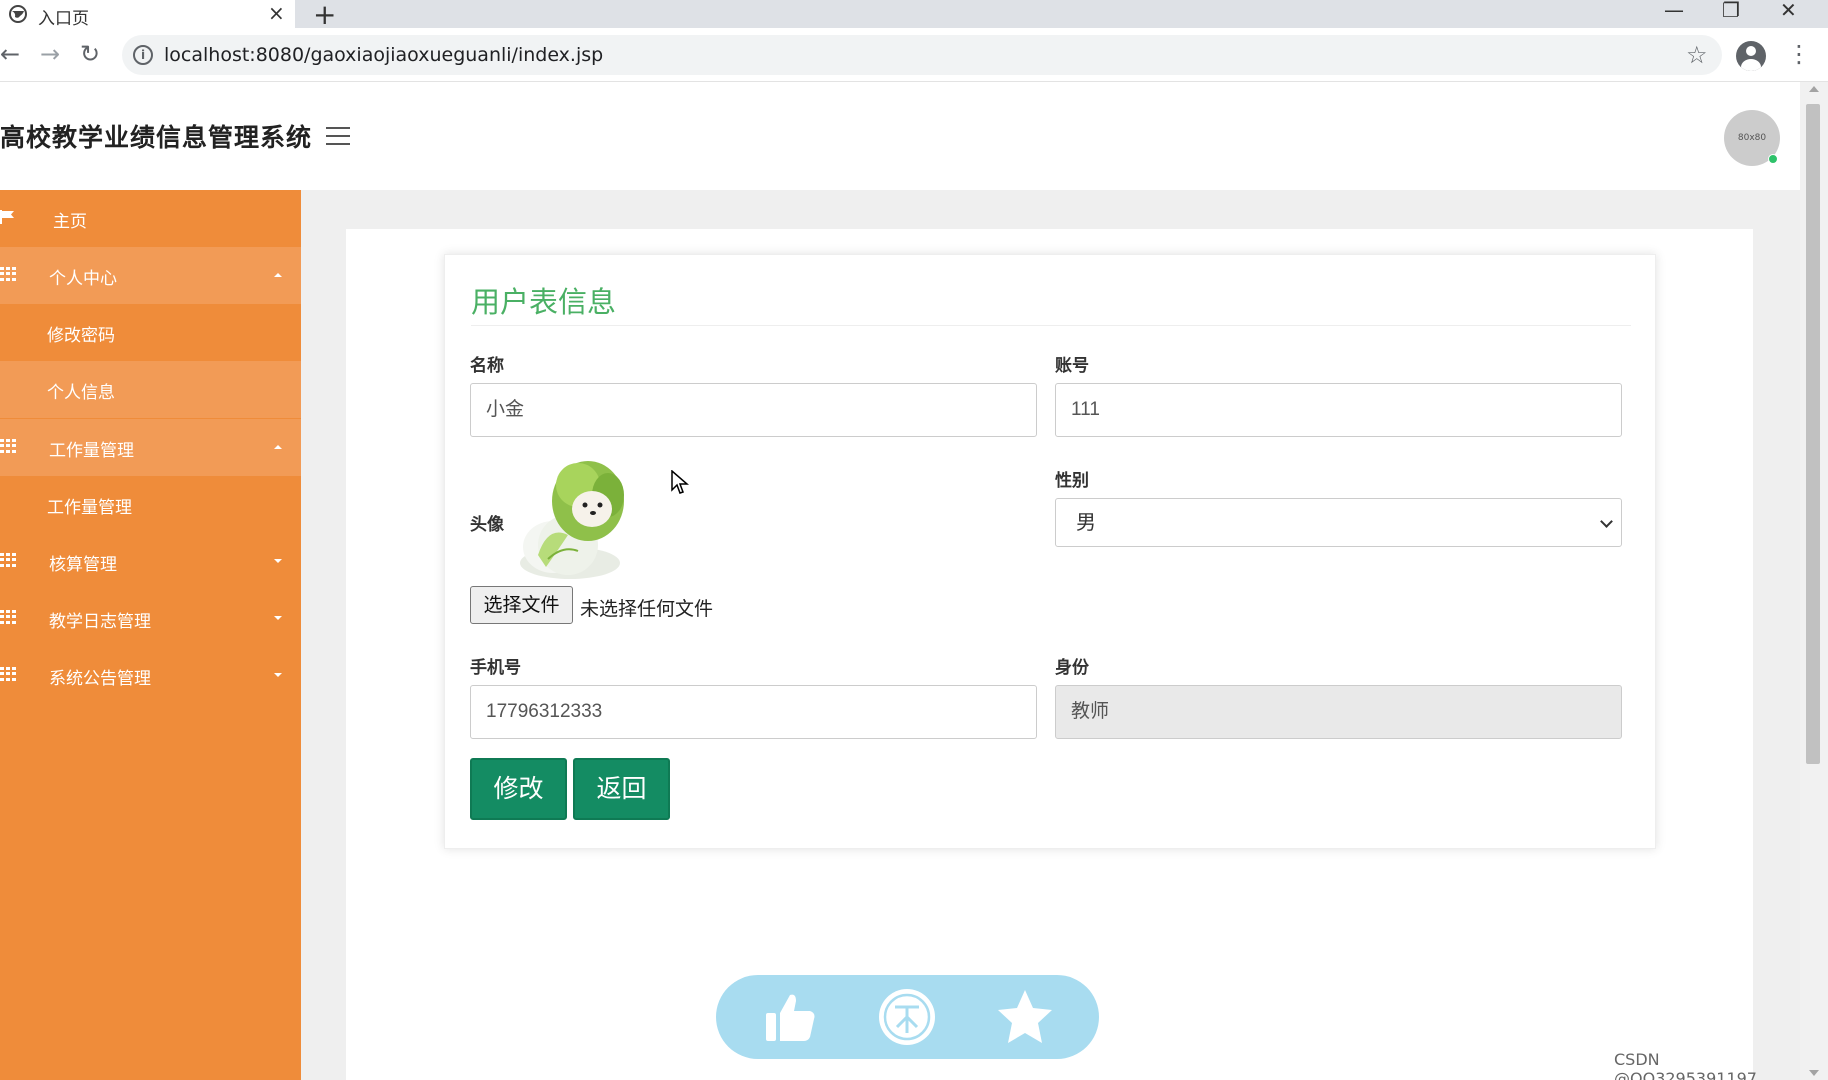 Image resolution: width=1828 pixels, height=1080 pixels. I want to click on submit-button: 修改, so click(518, 789).